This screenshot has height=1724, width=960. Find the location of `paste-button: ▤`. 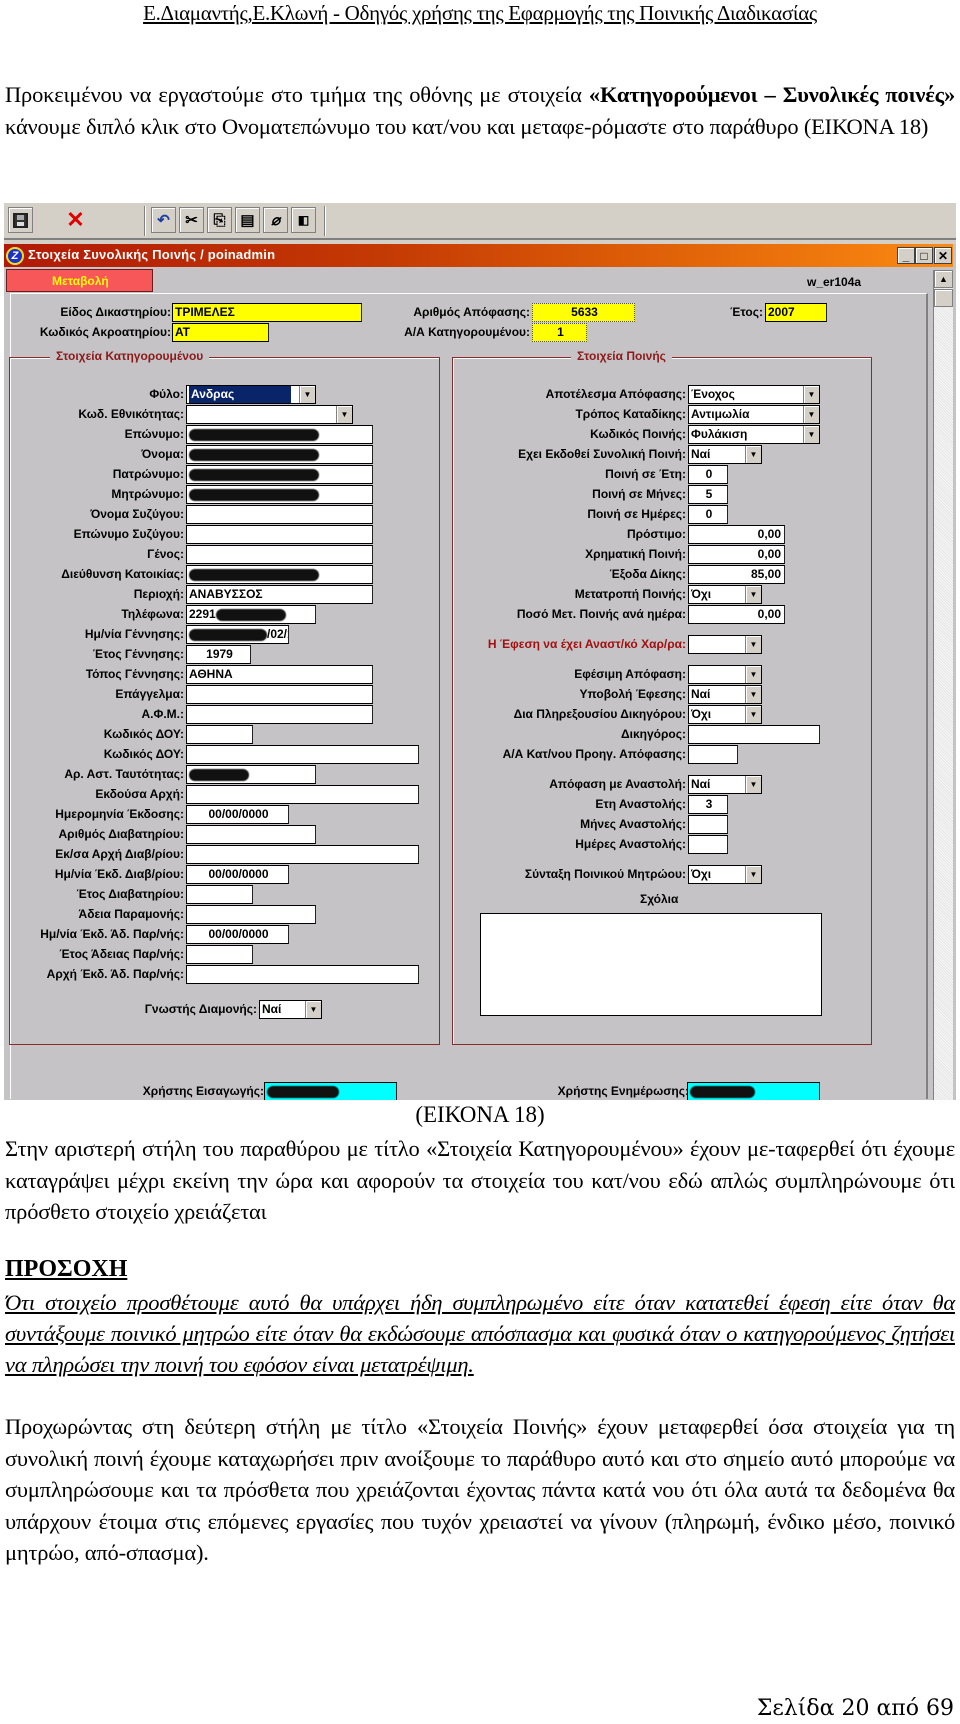

paste-button: ▤ is located at coordinates (247, 220).